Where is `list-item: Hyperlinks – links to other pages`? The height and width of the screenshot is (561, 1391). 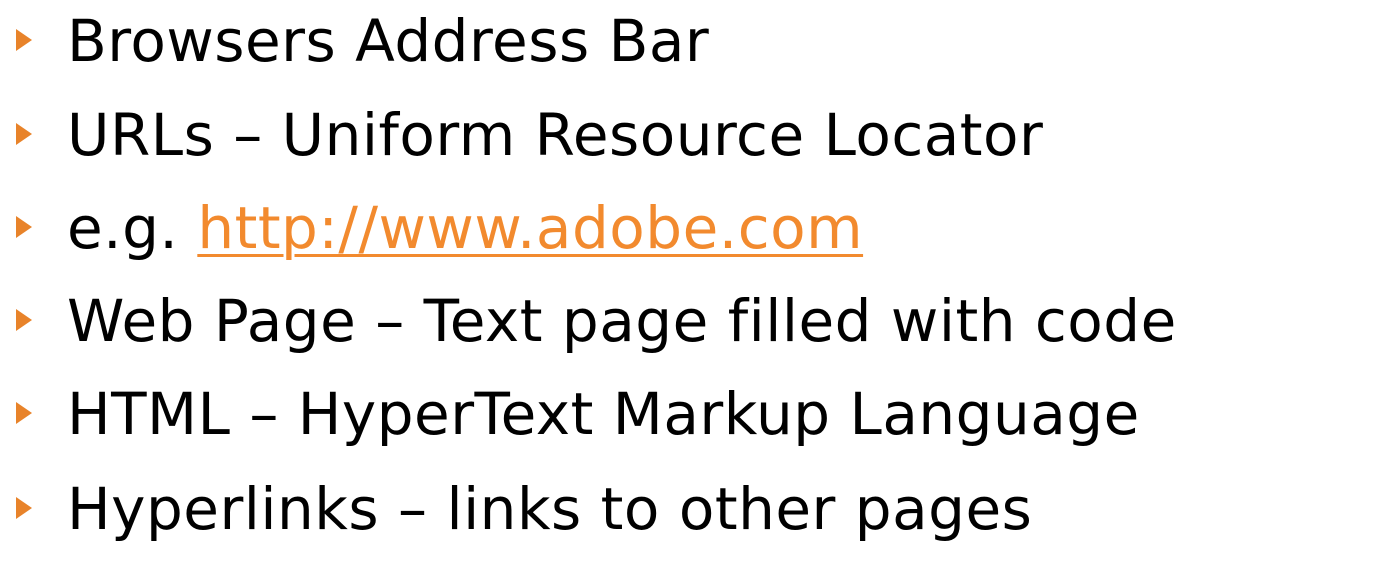
list-item: Hyperlinks – links to other pages is located at coordinates (695, 509).